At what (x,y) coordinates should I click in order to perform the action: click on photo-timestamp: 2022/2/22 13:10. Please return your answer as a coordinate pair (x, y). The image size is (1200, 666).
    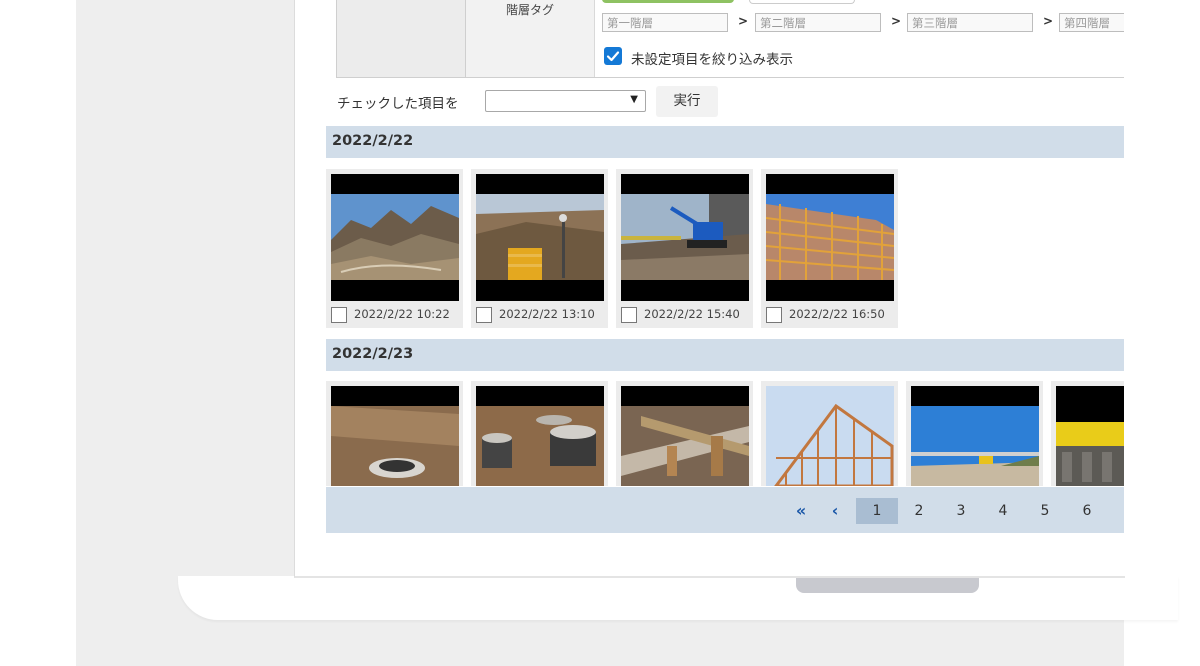
    Looking at the image, I should click on (547, 314).